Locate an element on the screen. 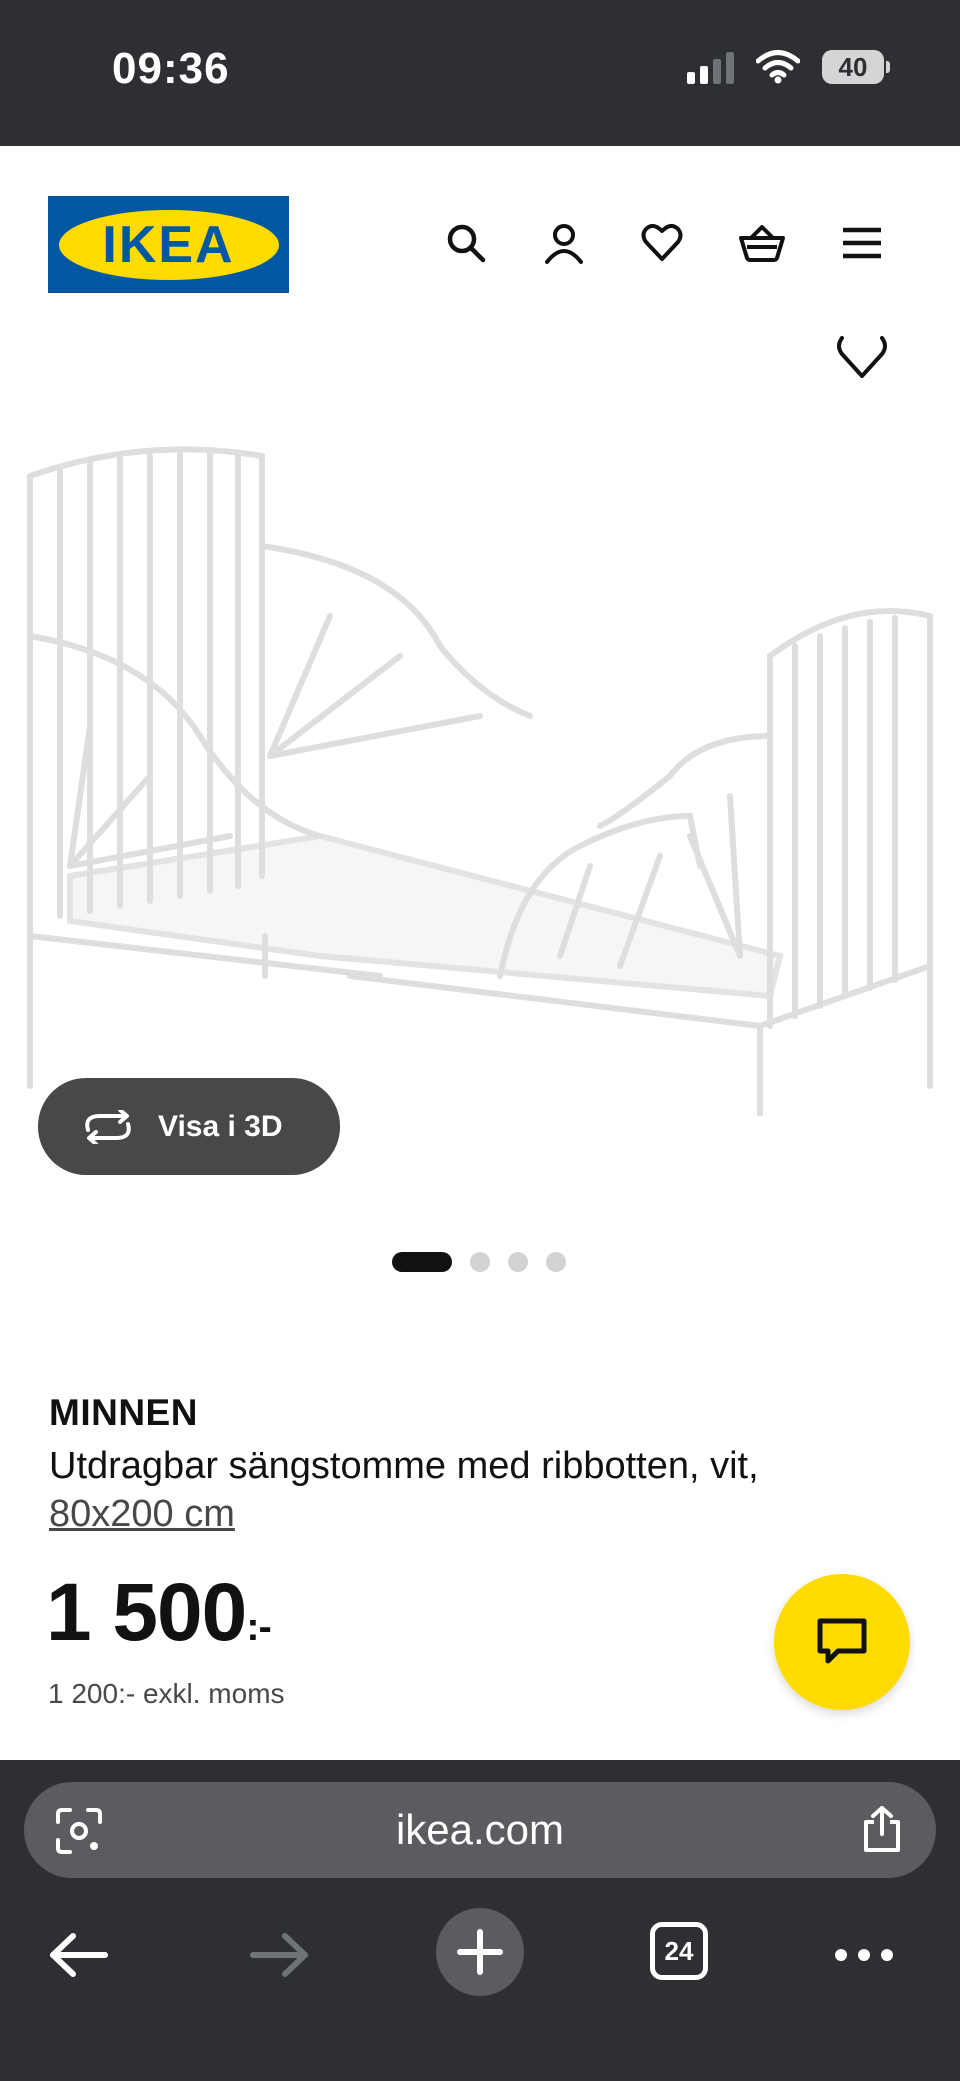  browser-nav: 24 is located at coordinates (480, 1965).